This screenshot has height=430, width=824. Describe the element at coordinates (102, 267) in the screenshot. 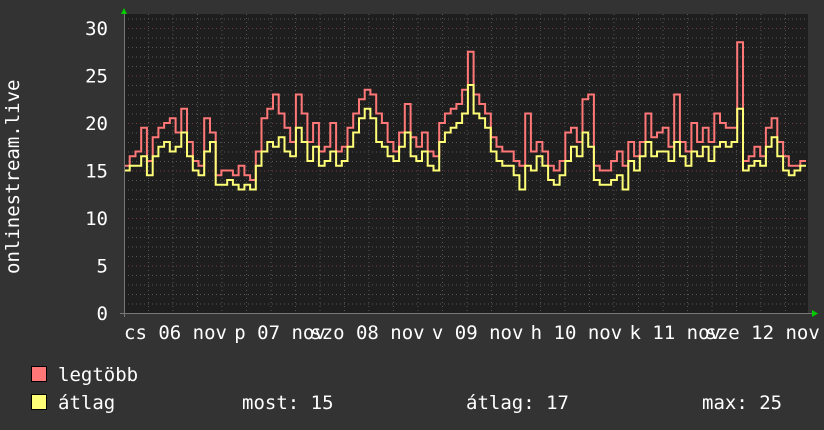

I see `y-tick-label: 5` at that location.